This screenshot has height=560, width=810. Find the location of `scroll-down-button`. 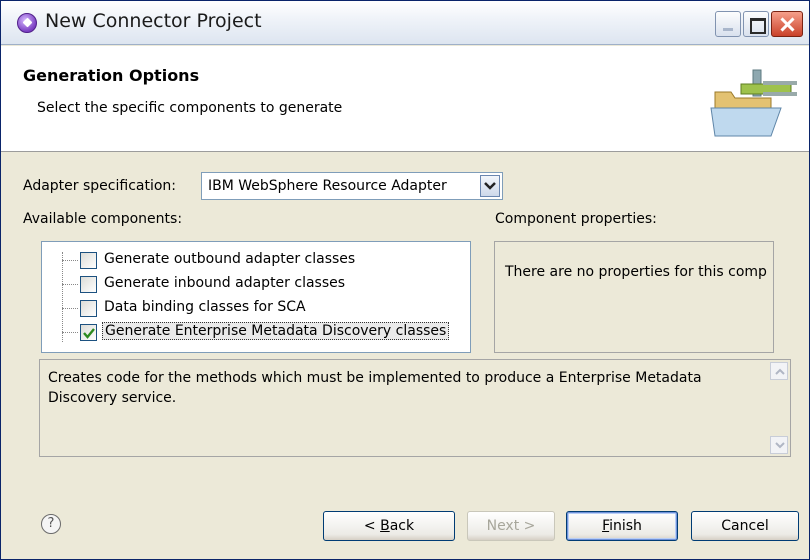

scroll-down-button is located at coordinates (779, 445).